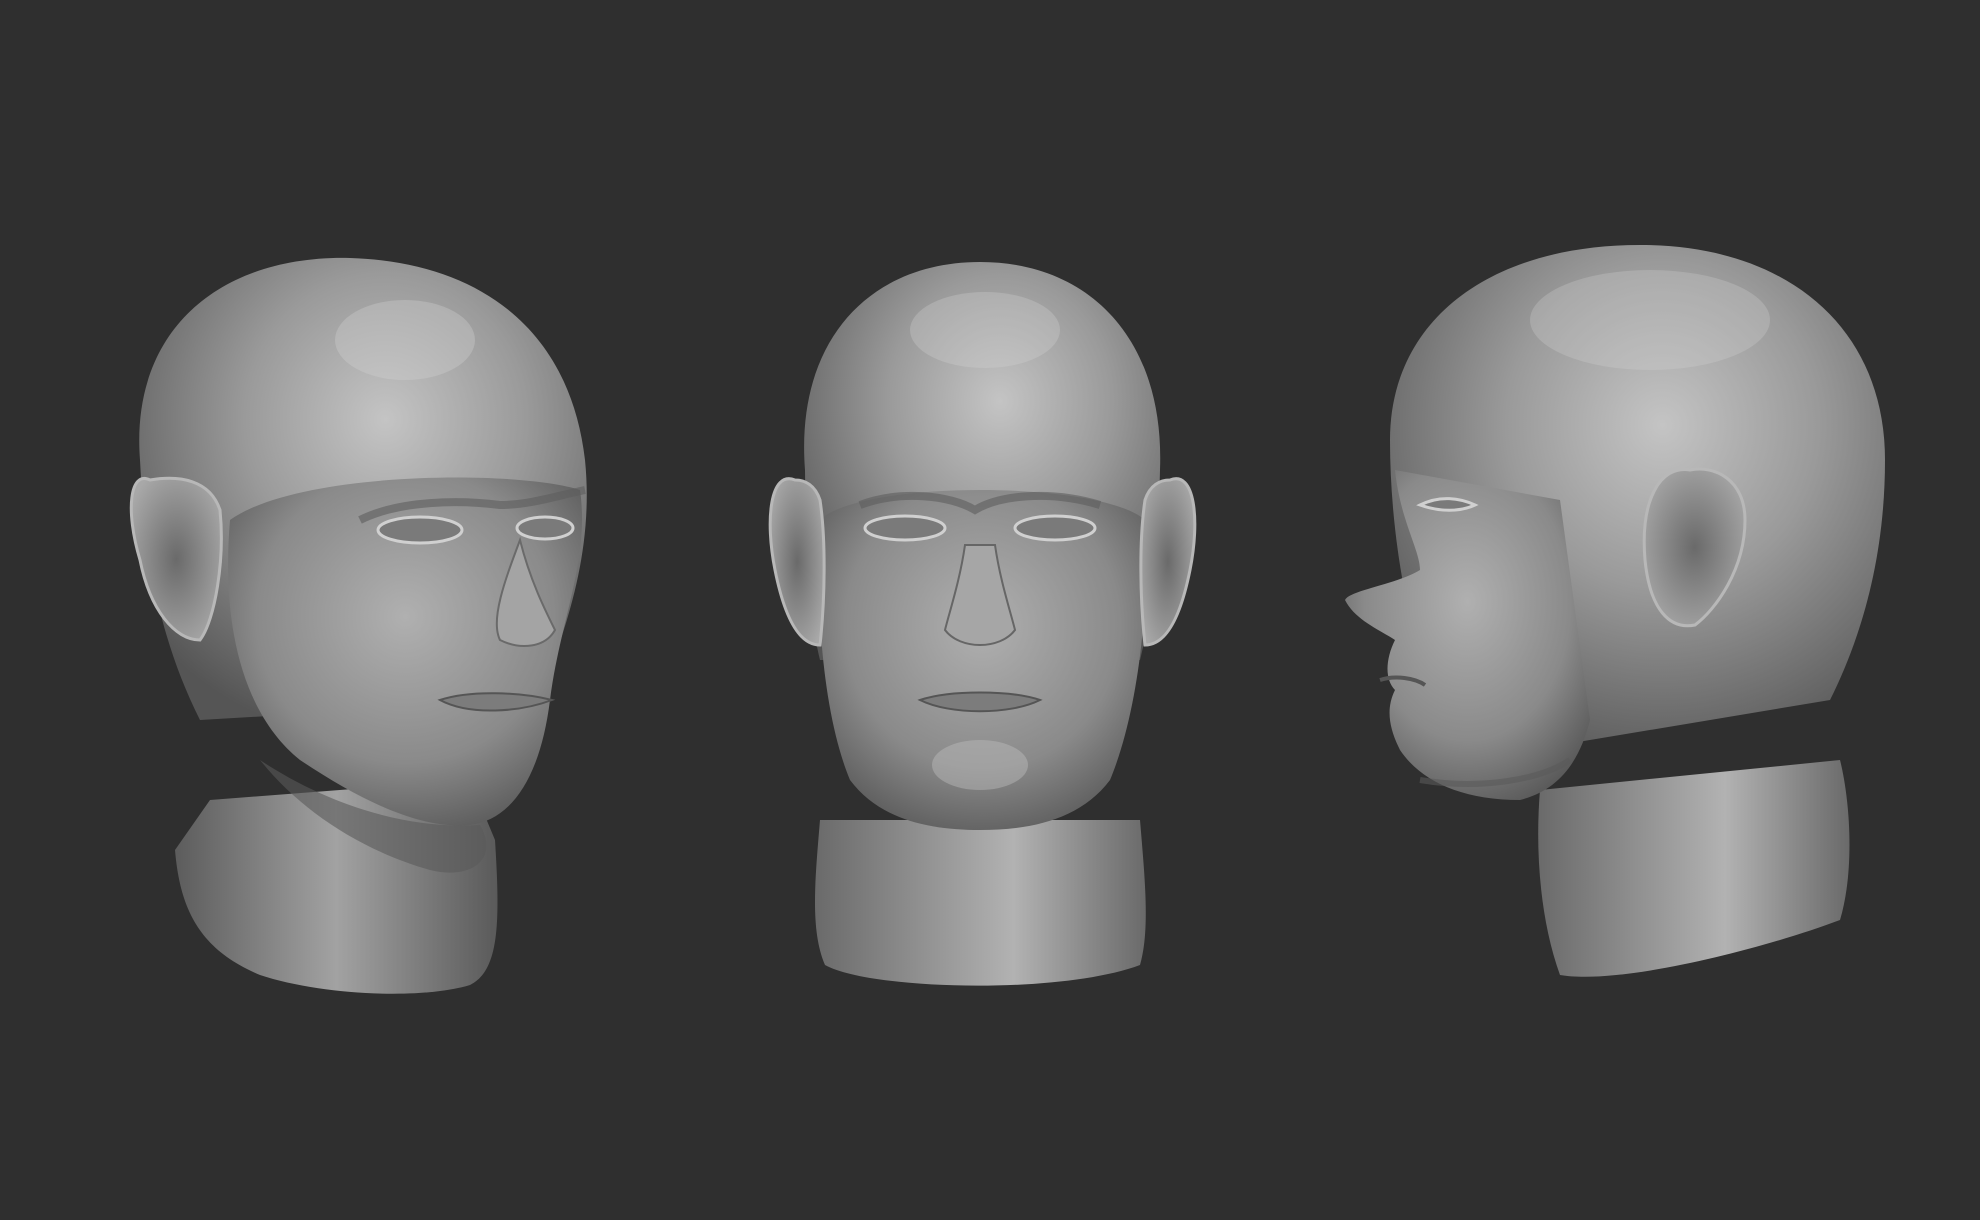  What do you see at coordinates (982, 624) in the screenshot?
I see `head-front-view` at bounding box center [982, 624].